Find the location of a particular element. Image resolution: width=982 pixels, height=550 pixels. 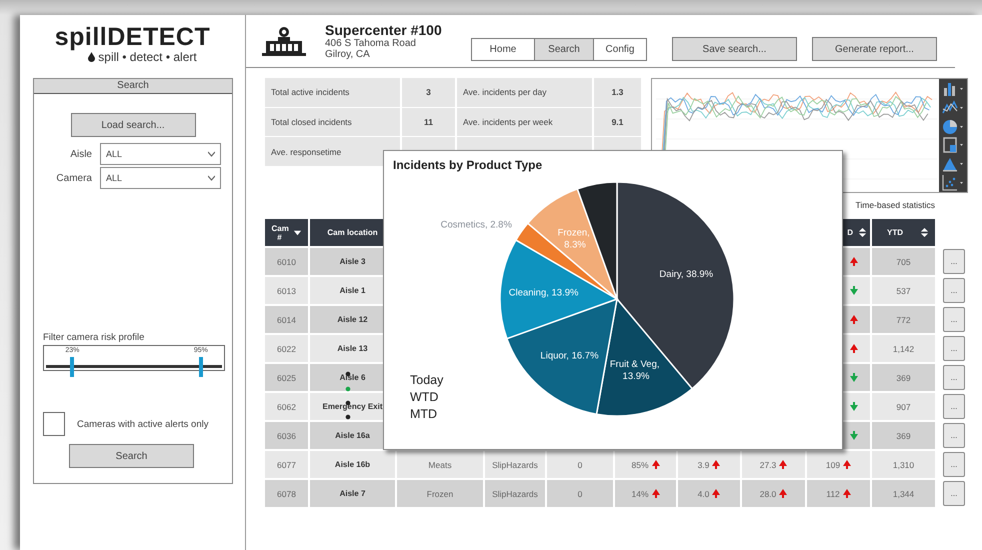

field-label: Camera is located at coordinates (74, 178).